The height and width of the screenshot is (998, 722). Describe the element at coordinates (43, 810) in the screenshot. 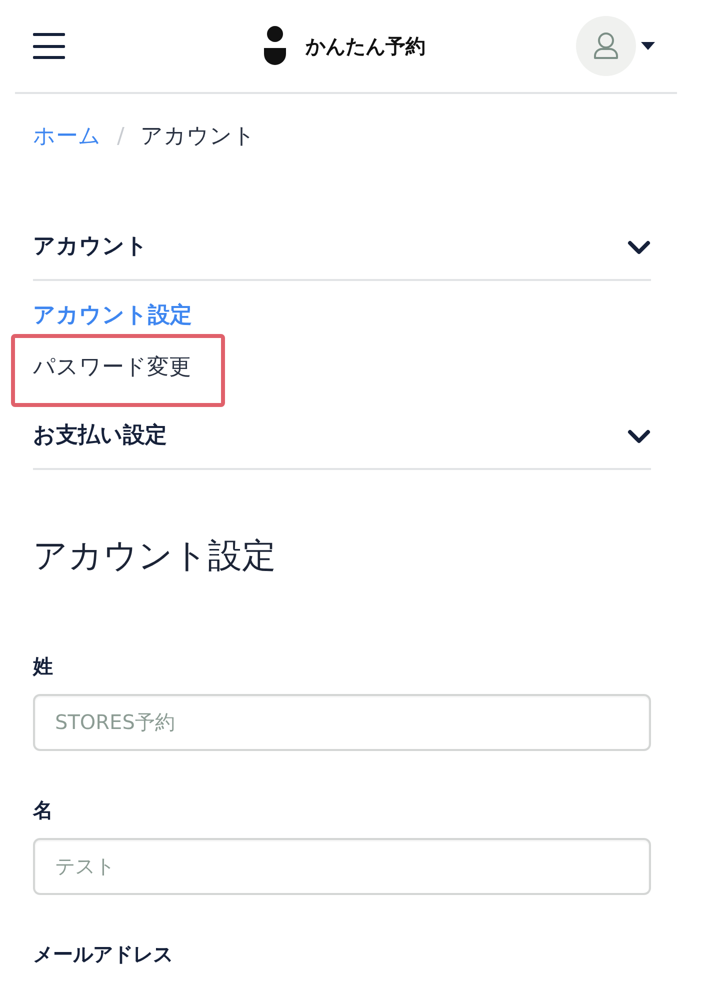

I see `field-label: 名` at that location.